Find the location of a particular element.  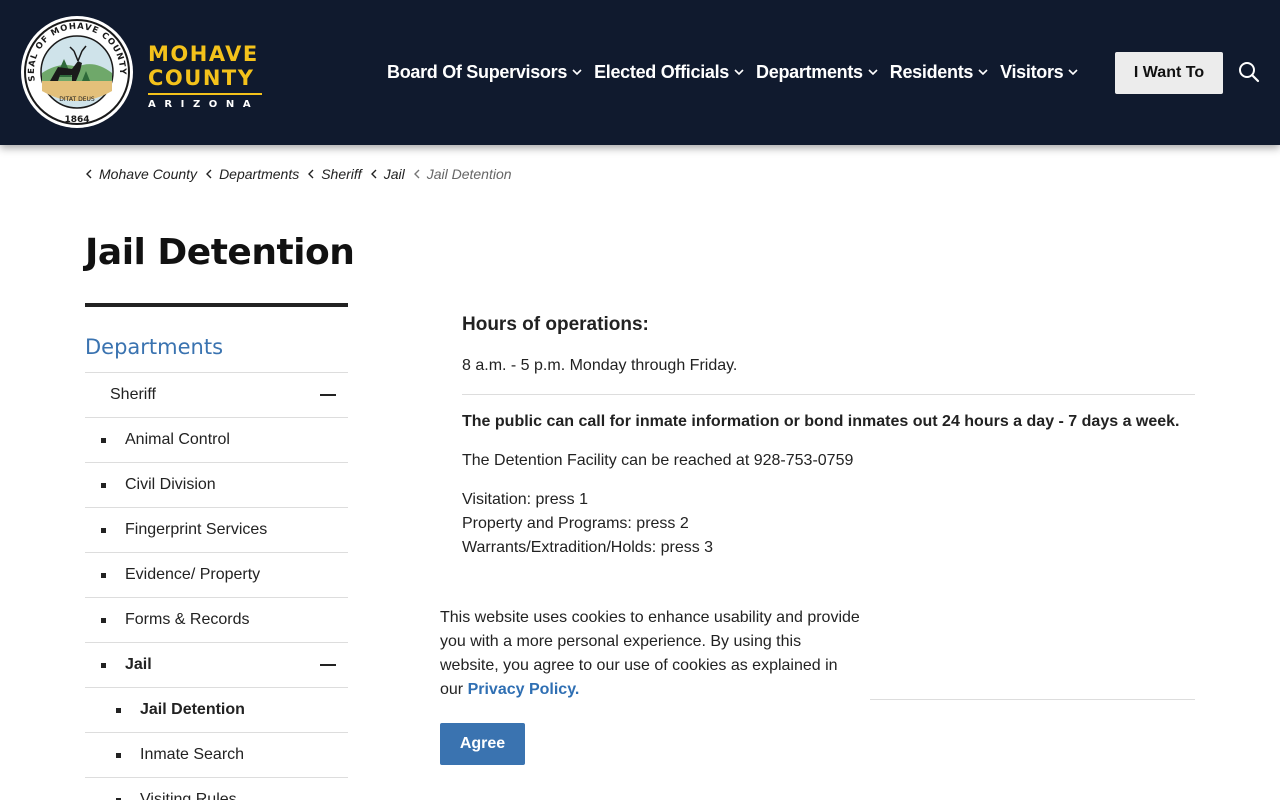

hours-heading: Hours of operations: is located at coordinates (555, 324).